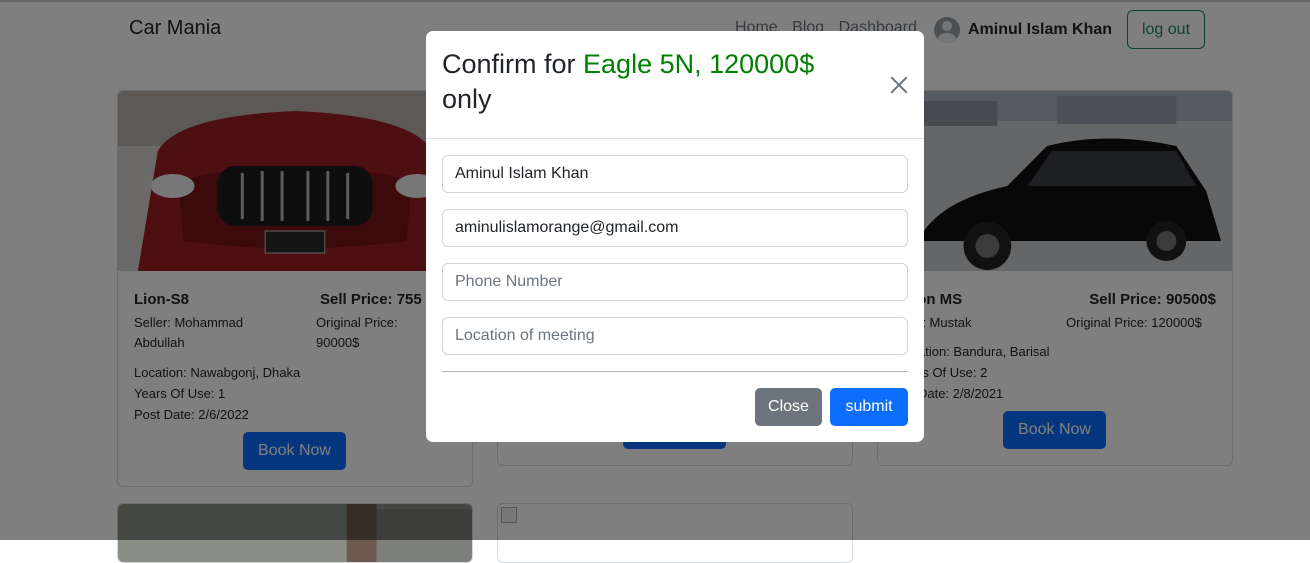 This screenshot has width=1310, height=563. What do you see at coordinates (788, 407) in the screenshot?
I see `close-button: Close` at bounding box center [788, 407].